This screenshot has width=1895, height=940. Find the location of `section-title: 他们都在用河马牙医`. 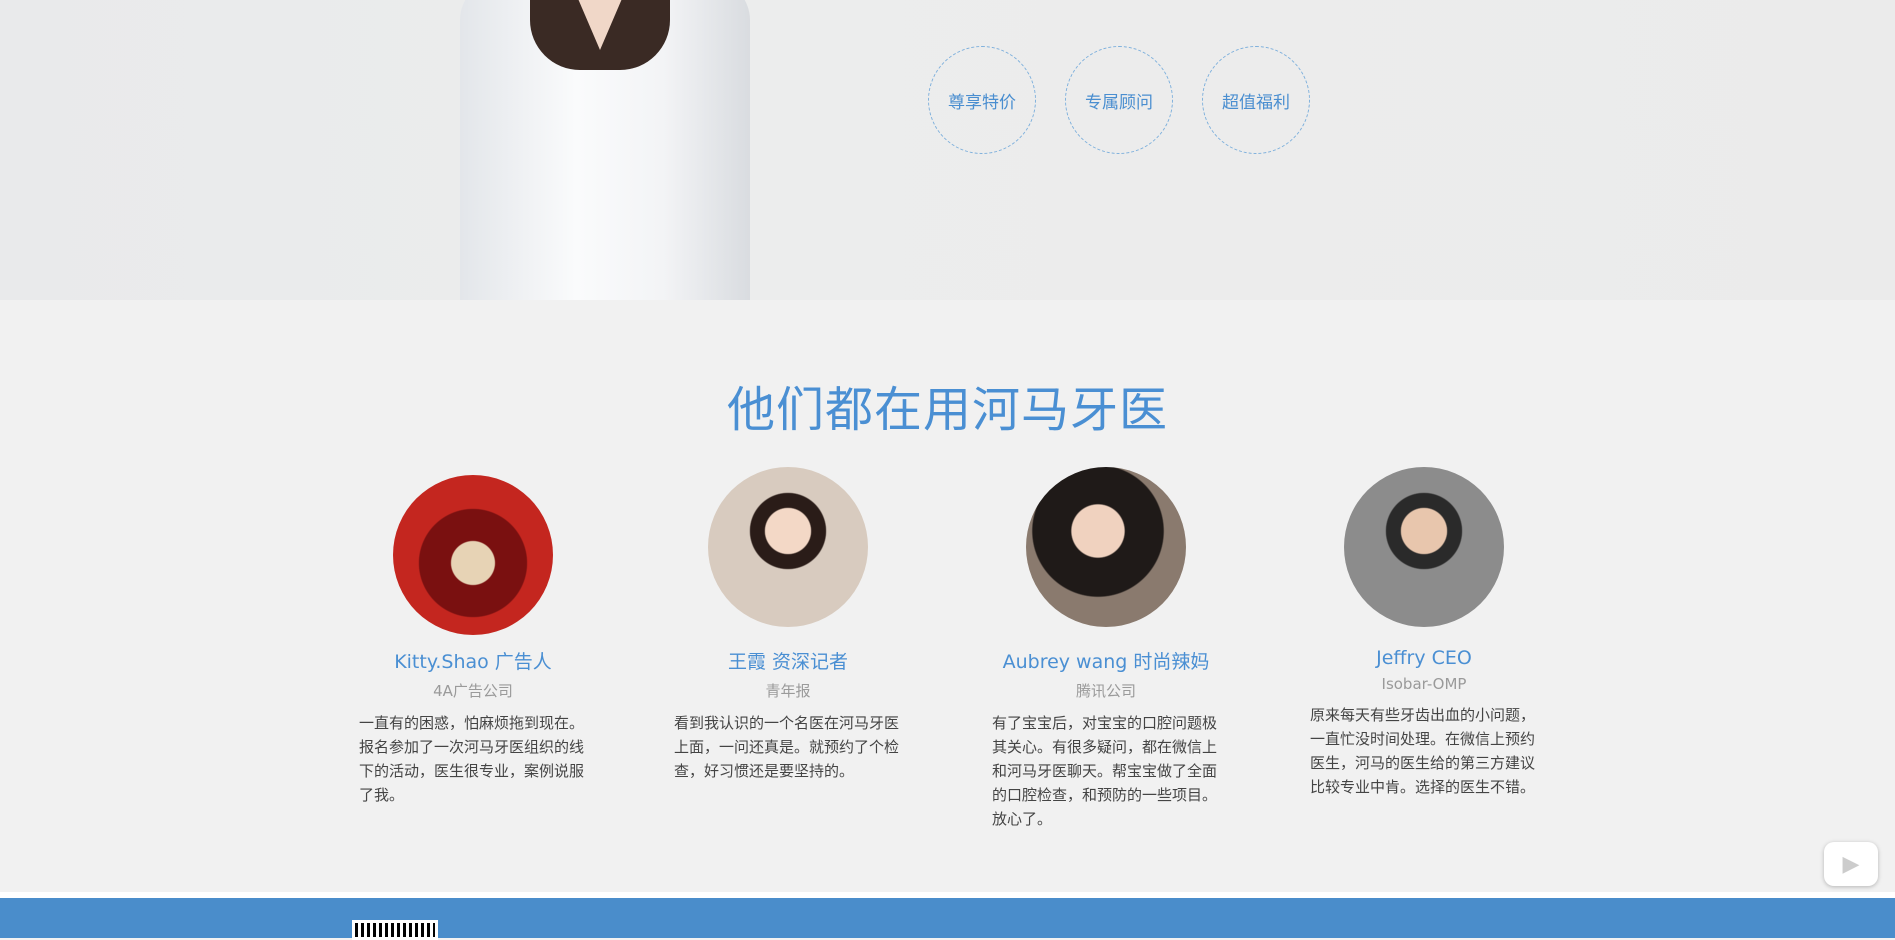

section-title: 他们都在用河马牙医 is located at coordinates (947, 410).